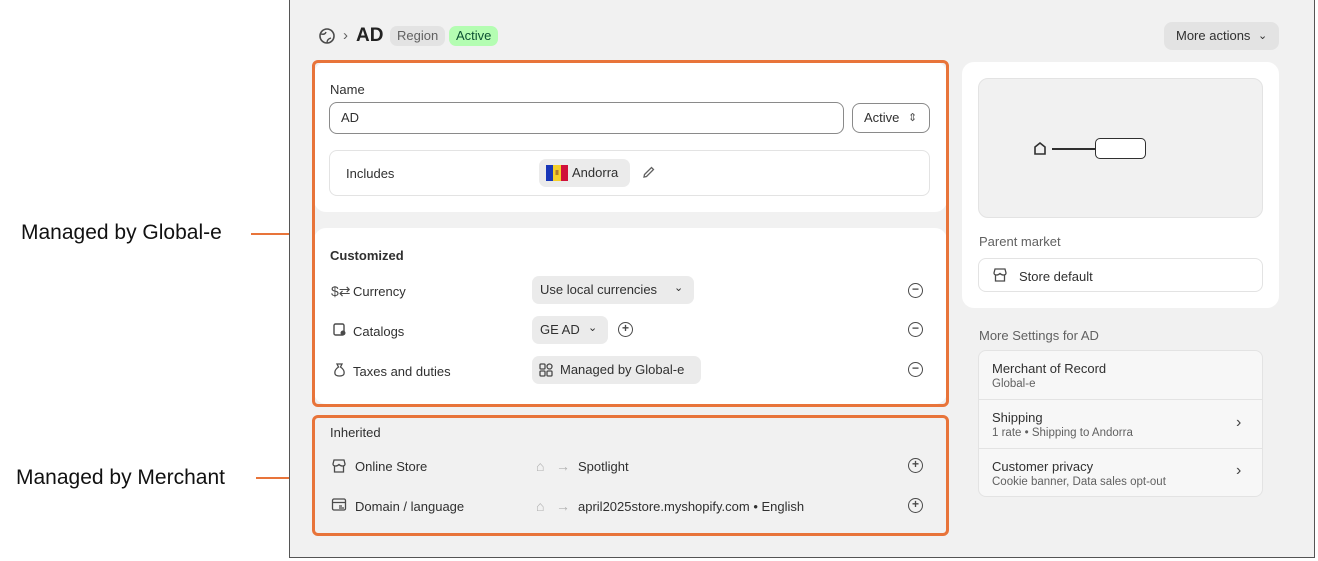  I want to click on settings-item-title: Shipping, so click(1017, 417).